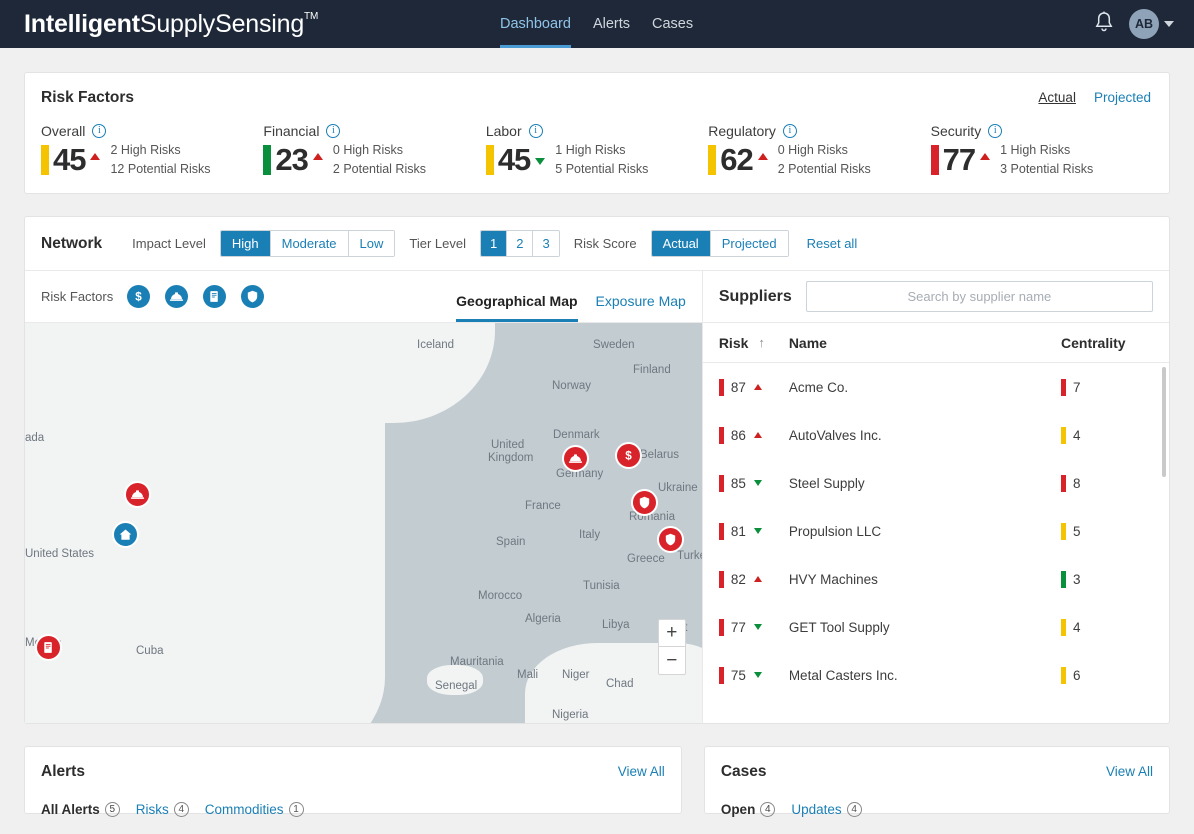 This screenshot has height=834, width=1194. What do you see at coordinates (671, 633) in the screenshot?
I see `map-zoom-in-button: +` at bounding box center [671, 633].